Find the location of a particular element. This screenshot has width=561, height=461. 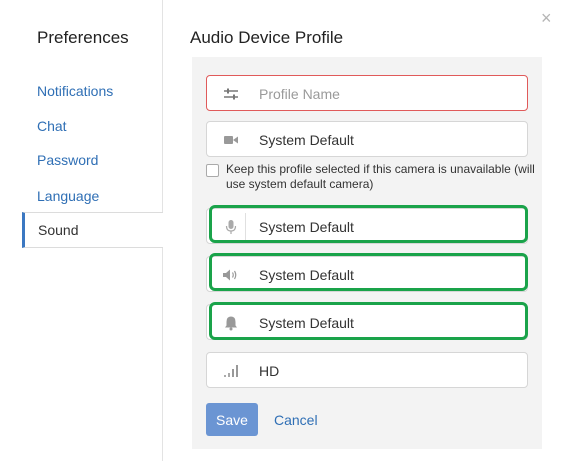

page-title: Audio Device Profile is located at coordinates (267, 37).